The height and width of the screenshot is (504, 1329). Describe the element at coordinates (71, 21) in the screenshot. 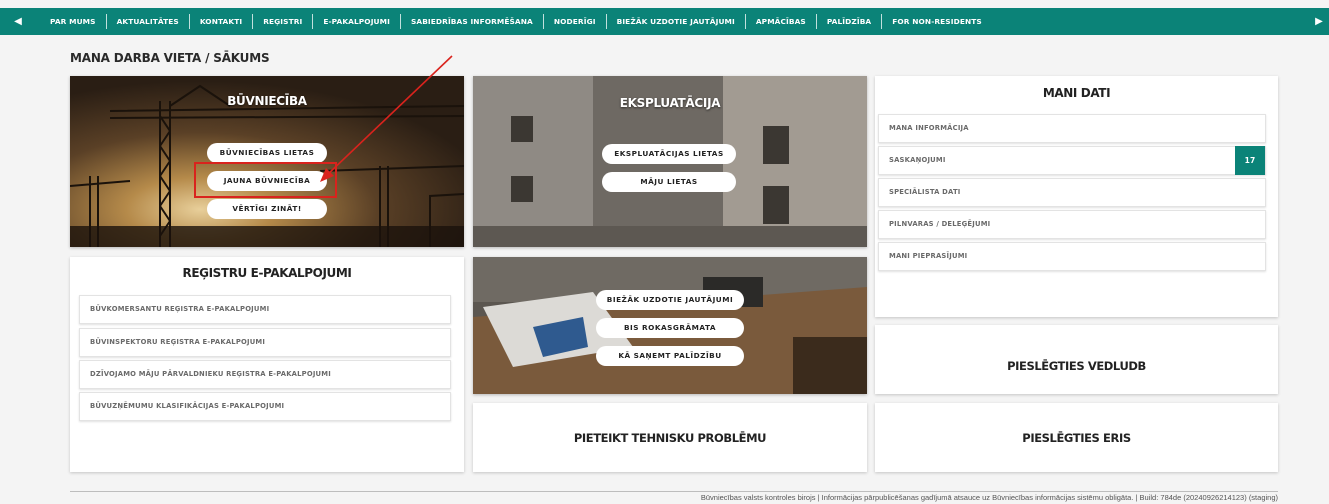

I see `nav-item-par-mums: PAR MUMS` at that location.